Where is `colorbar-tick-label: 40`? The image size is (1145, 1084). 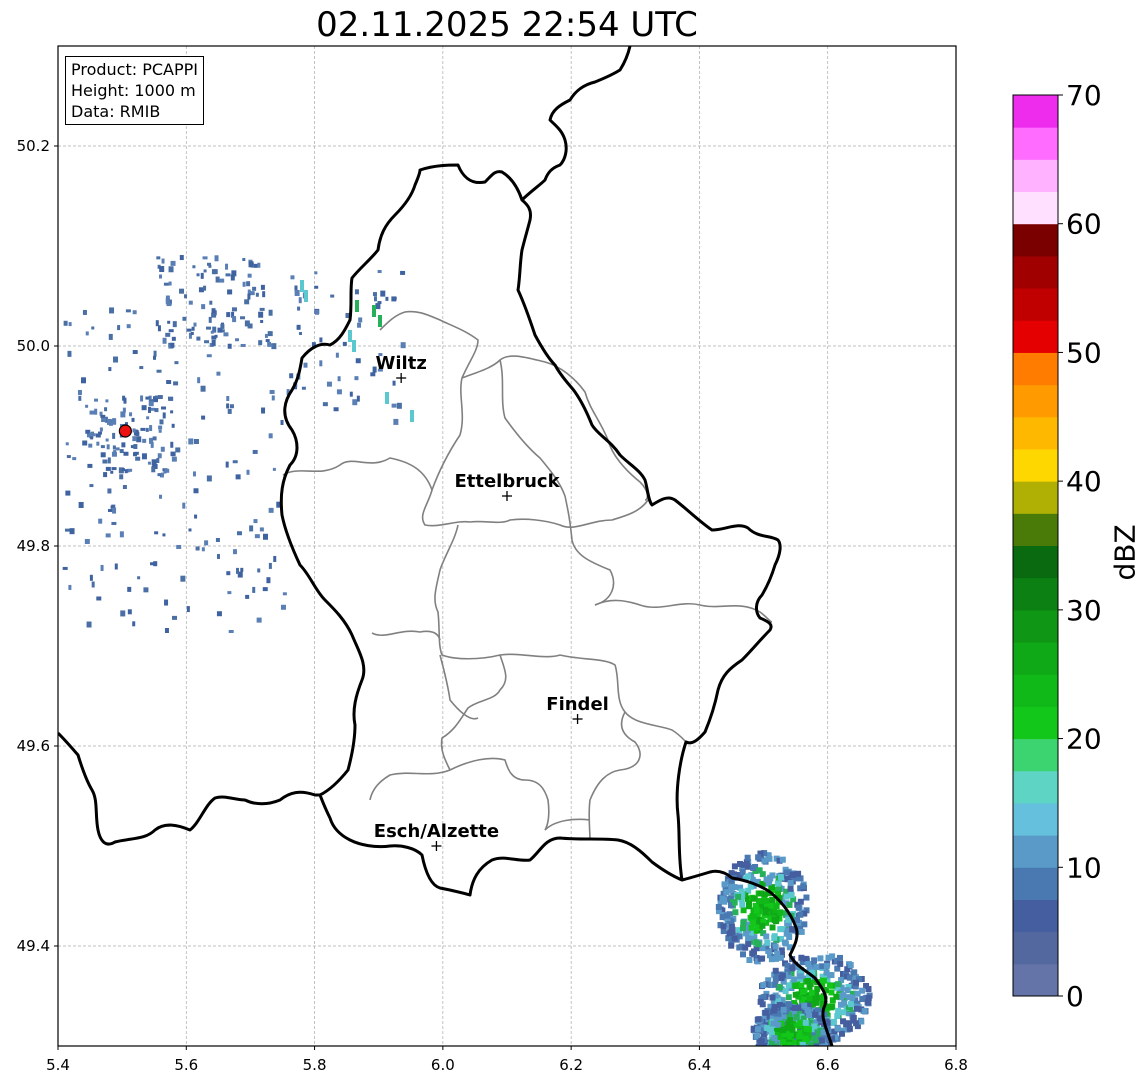 colorbar-tick-label: 40 is located at coordinates (1084, 481).